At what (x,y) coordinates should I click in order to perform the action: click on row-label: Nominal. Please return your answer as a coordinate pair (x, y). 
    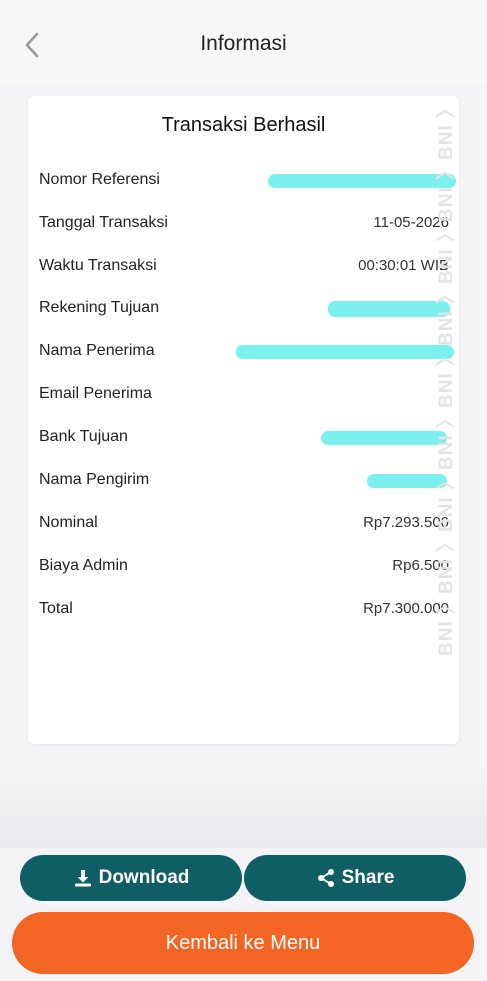
    Looking at the image, I should click on (68, 522).